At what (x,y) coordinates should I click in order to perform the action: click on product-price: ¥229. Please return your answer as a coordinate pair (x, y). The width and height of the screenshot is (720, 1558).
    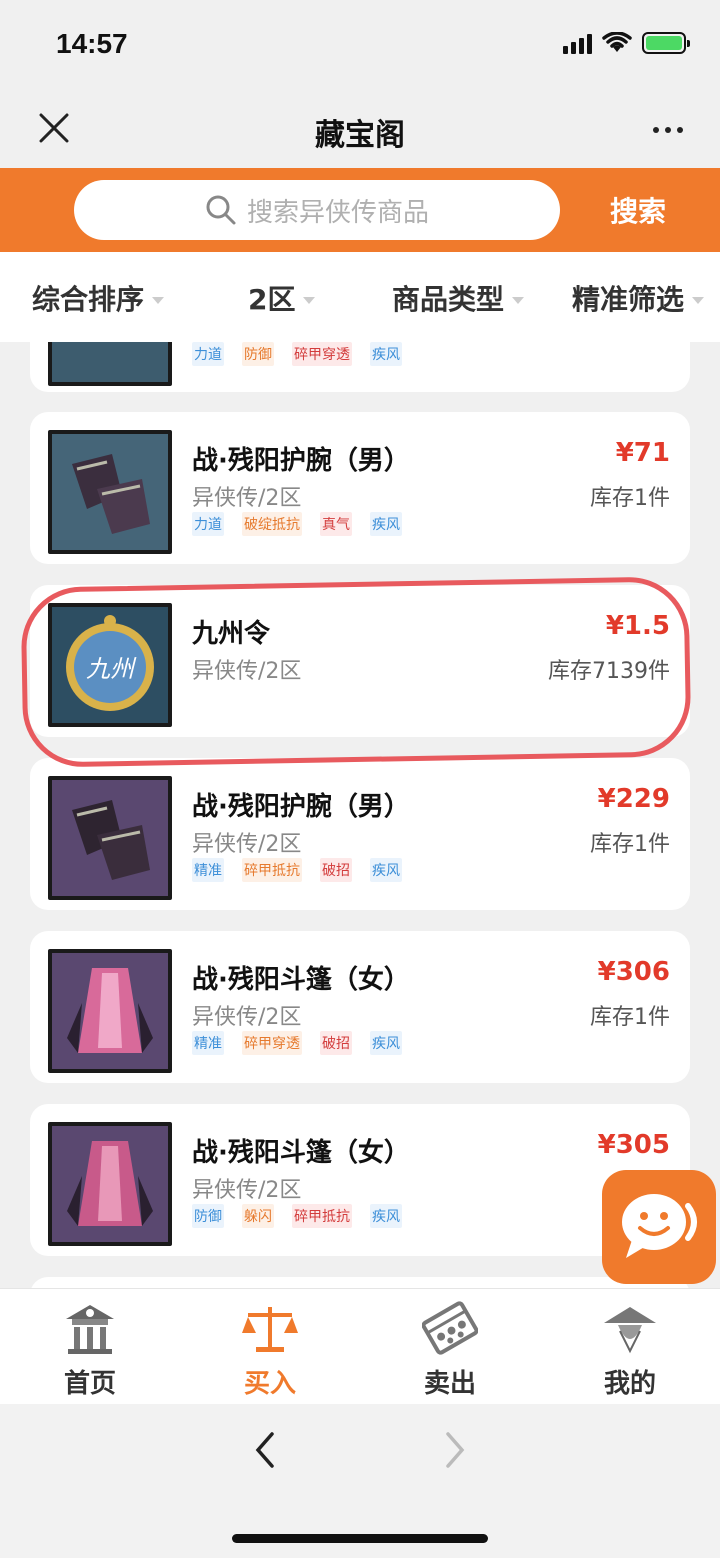
    Looking at the image, I should click on (633, 799).